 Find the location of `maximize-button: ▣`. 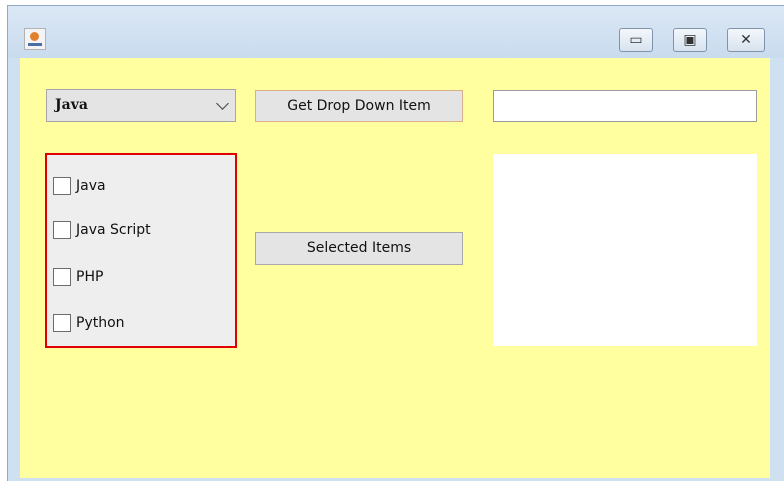

maximize-button: ▣ is located at coordinates (690, 40).